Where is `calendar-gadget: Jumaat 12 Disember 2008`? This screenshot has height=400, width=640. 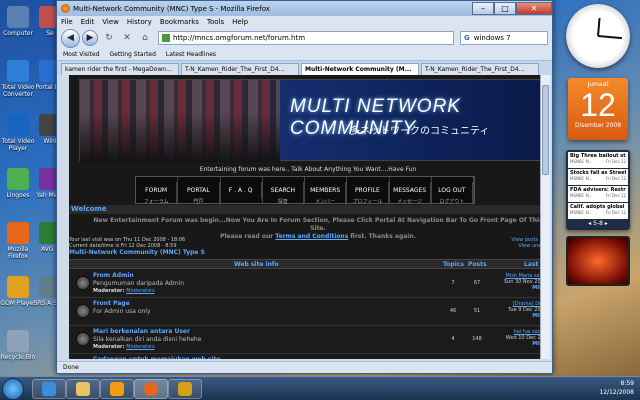 calendar-gadget: Jumaat 12 Disember 2008 is located at coordinates (598, 109).